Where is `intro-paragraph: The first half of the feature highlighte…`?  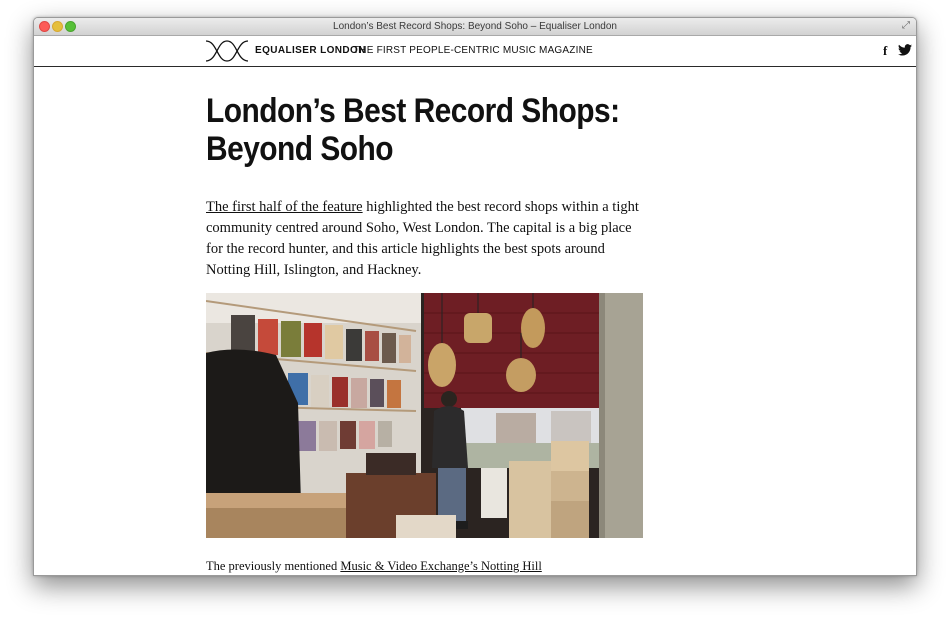
intro-paragraph: The first half of the feature highlighte… is located at coordinates (426, 239).